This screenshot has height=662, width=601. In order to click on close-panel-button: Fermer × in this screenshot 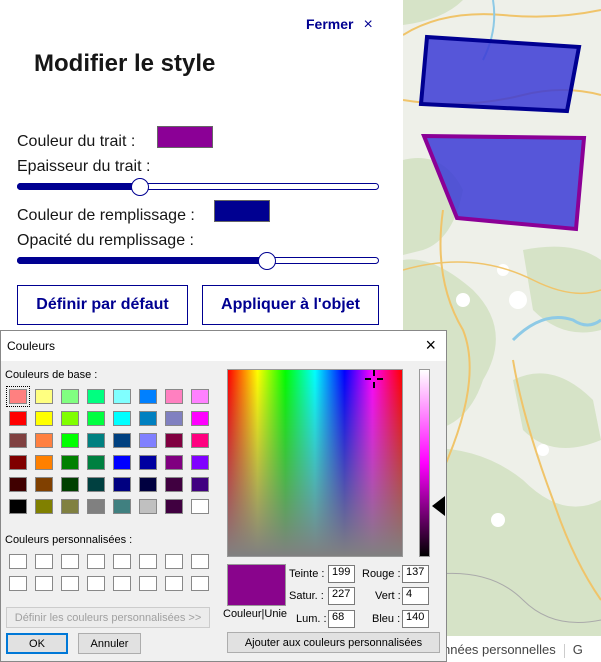, I will do `click(339, 25)`.